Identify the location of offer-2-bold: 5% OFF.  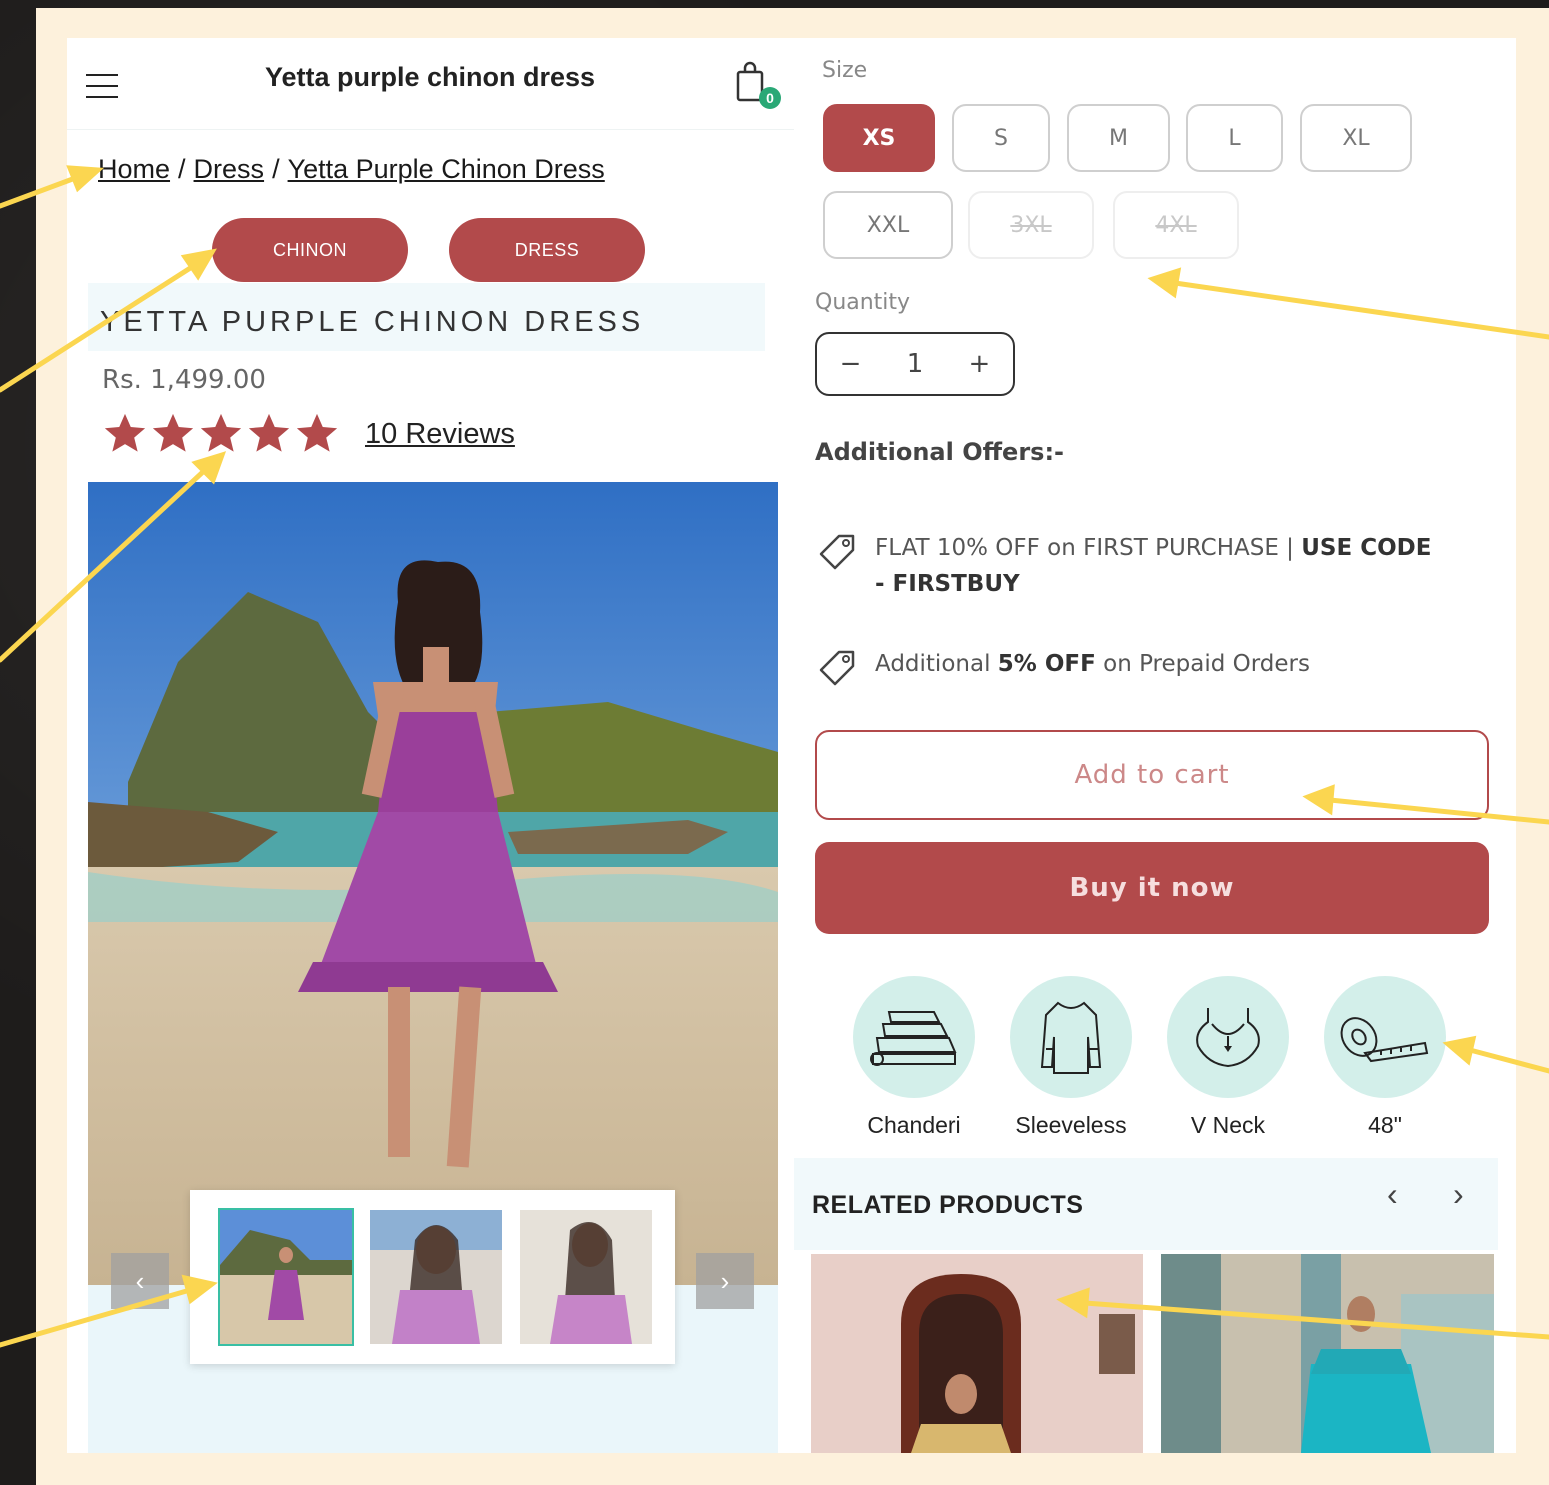
(1046, 664).